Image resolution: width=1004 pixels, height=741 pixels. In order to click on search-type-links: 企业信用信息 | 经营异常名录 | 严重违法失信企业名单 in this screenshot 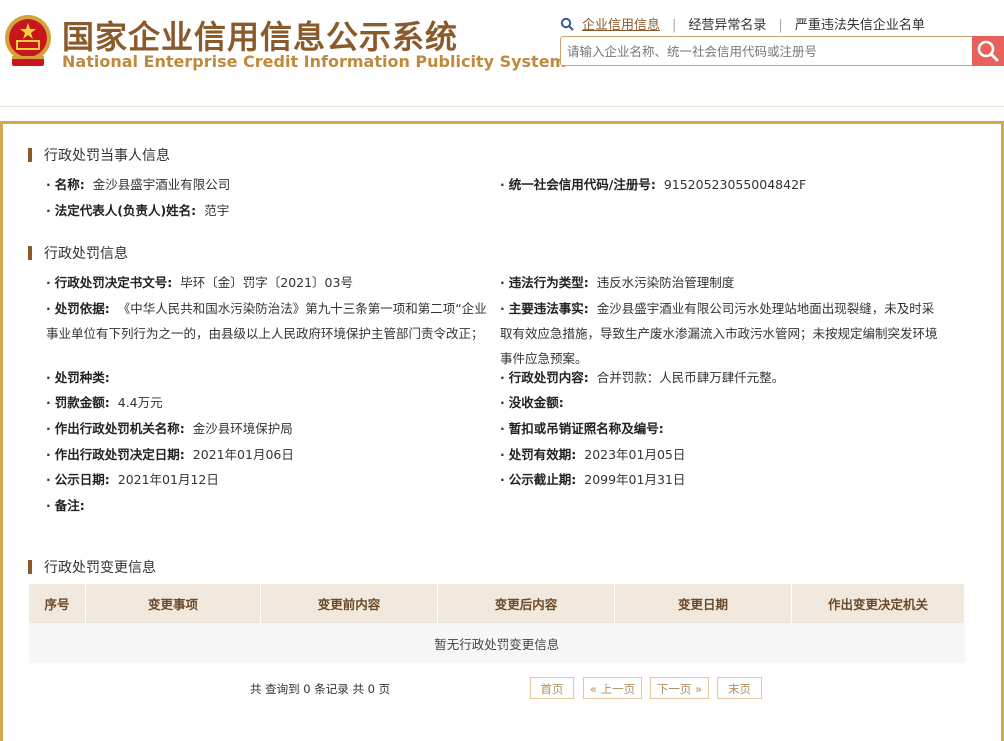, I will do `click(742, 23)`.